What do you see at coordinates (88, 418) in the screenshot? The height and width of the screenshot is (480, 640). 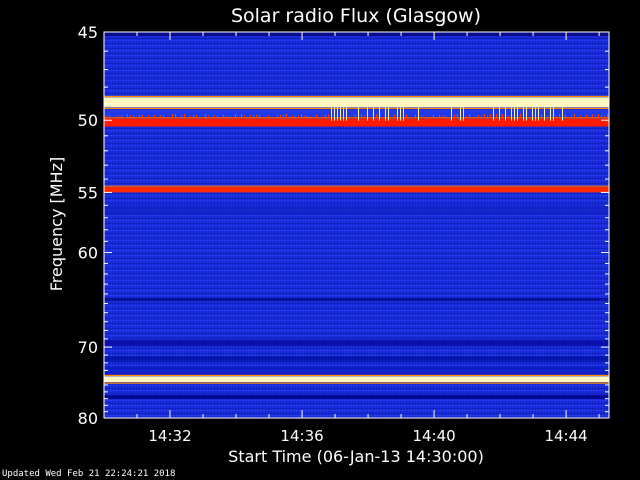 I see `y-tick-label: 80` at bounding box center [88, 418].